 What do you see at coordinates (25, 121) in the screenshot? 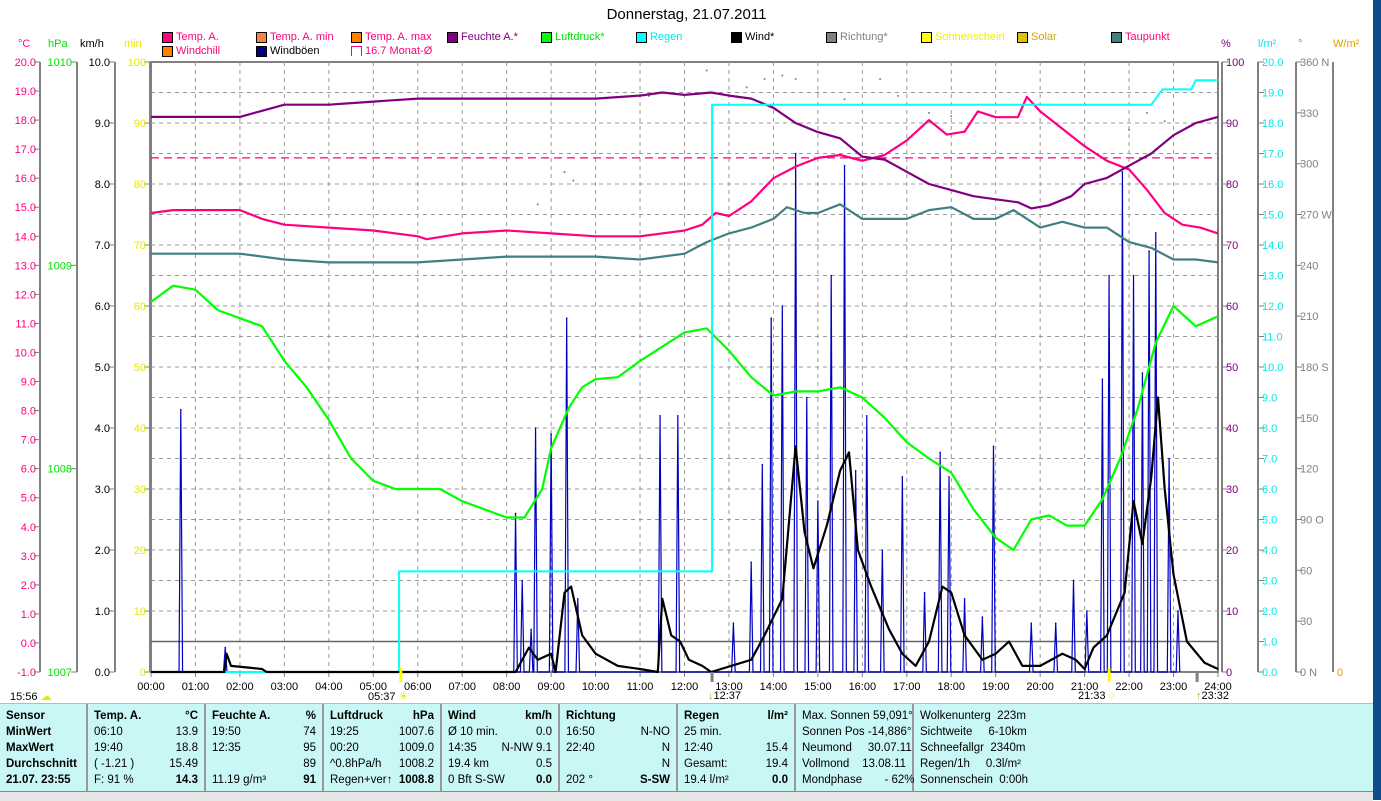
I see `temp-tick-label: 18.0` at bounding box center [25, 121].